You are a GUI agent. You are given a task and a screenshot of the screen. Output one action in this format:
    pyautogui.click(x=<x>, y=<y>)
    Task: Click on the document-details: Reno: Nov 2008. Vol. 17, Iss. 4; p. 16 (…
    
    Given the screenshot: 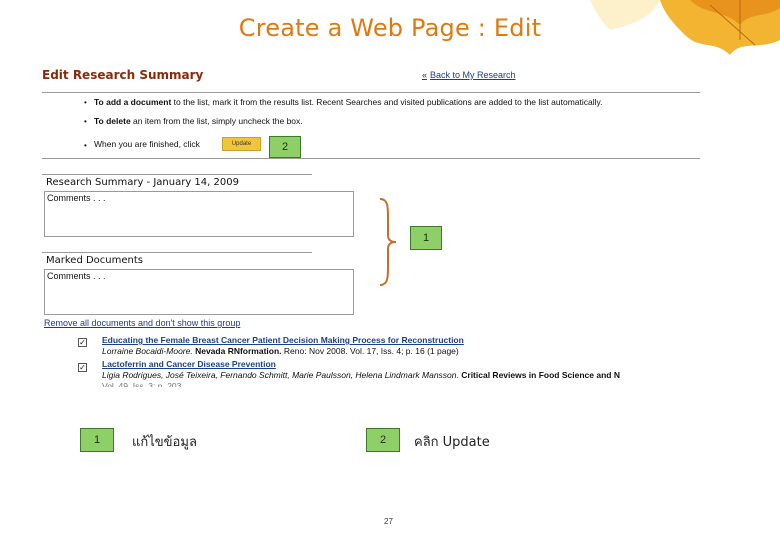 What is the action you would take?
    pyautogui.click(x=371, y=351)
    